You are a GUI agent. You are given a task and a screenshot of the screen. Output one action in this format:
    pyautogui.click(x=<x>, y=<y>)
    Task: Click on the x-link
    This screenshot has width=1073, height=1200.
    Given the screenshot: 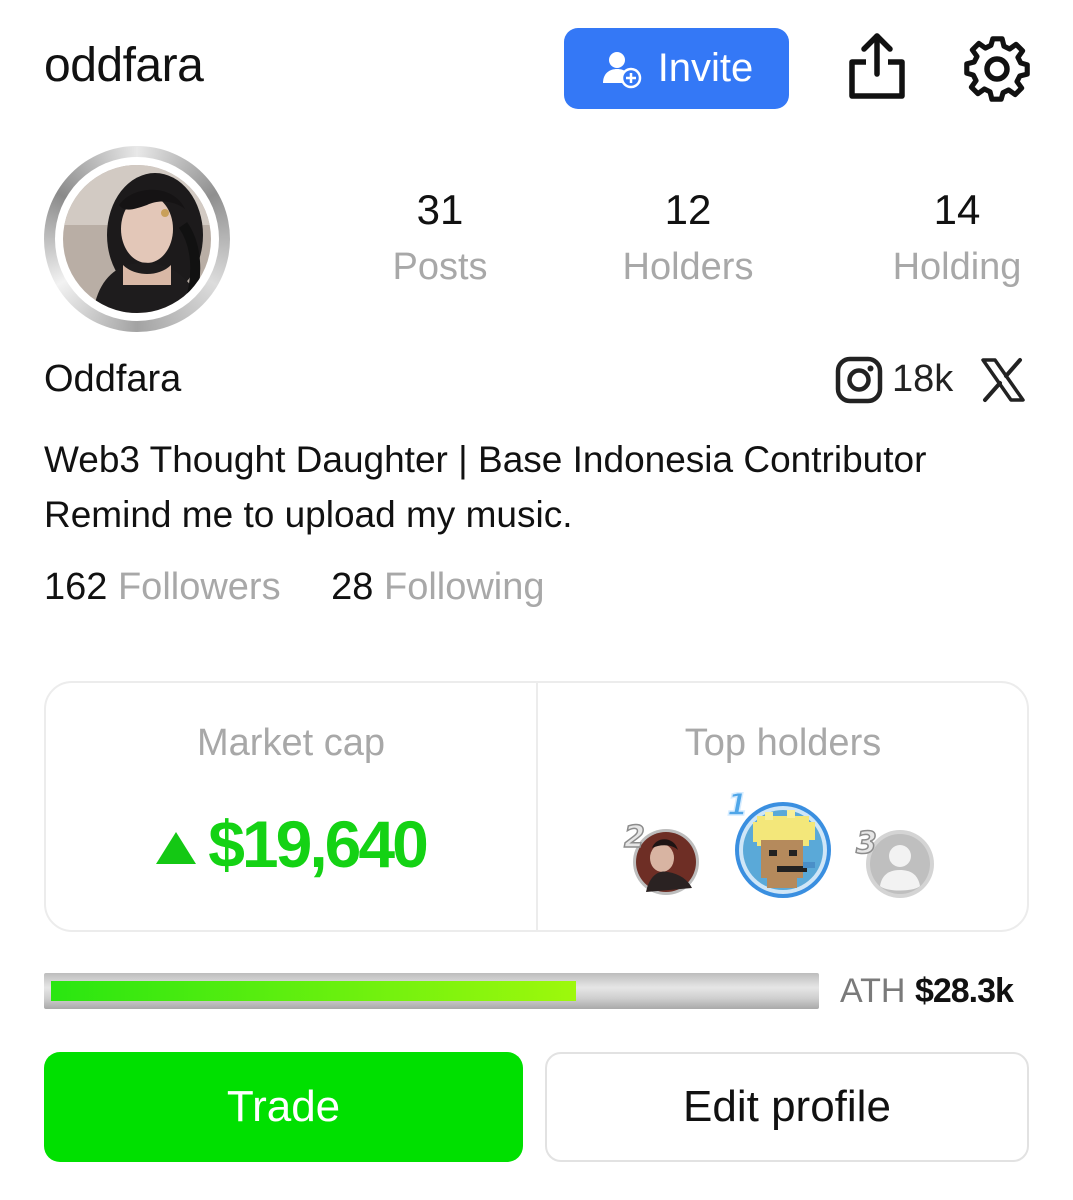 What is the action you would take?
    pyautogui.click(x=1003, y=380)
    